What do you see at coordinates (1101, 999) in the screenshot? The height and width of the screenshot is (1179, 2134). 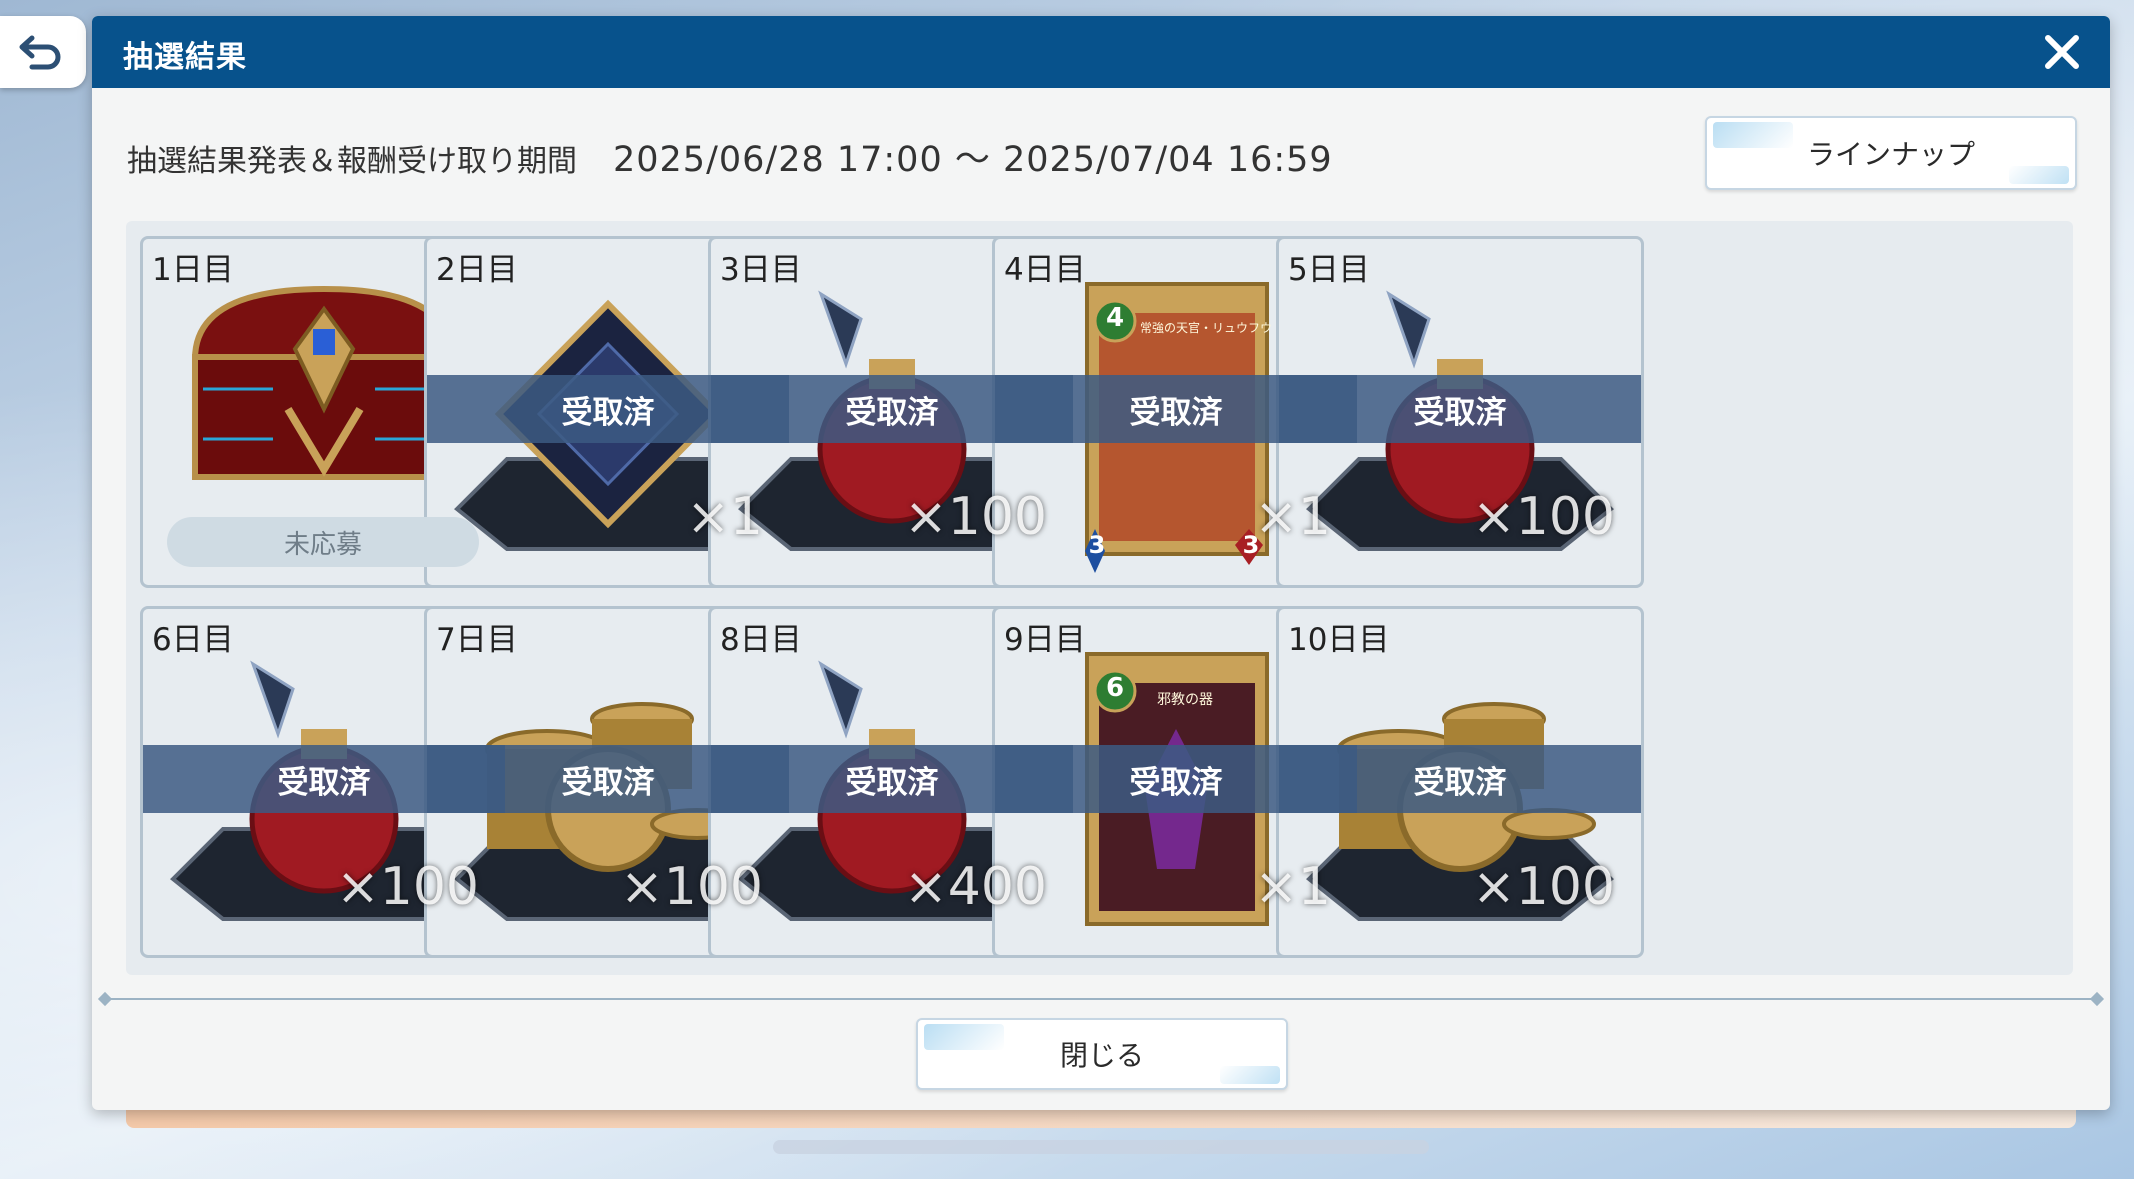 I see `footer-divider` at bounding box center [1101, 999].